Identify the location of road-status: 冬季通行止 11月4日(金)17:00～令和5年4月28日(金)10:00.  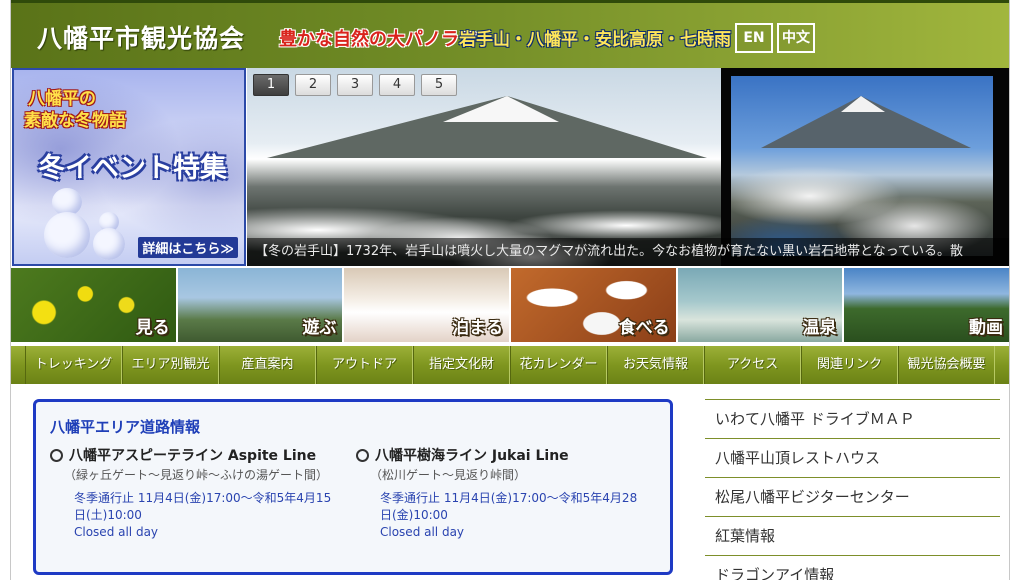
(509, 506).